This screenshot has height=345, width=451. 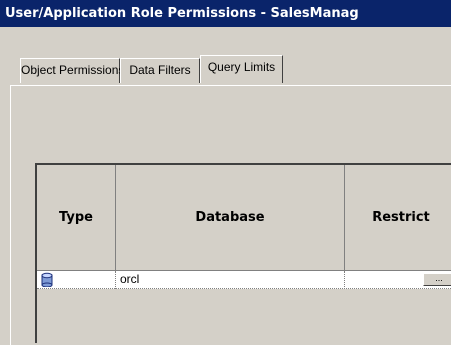 I want to click on tab-data-filters: Data Filters, so click(x=160, y=70).